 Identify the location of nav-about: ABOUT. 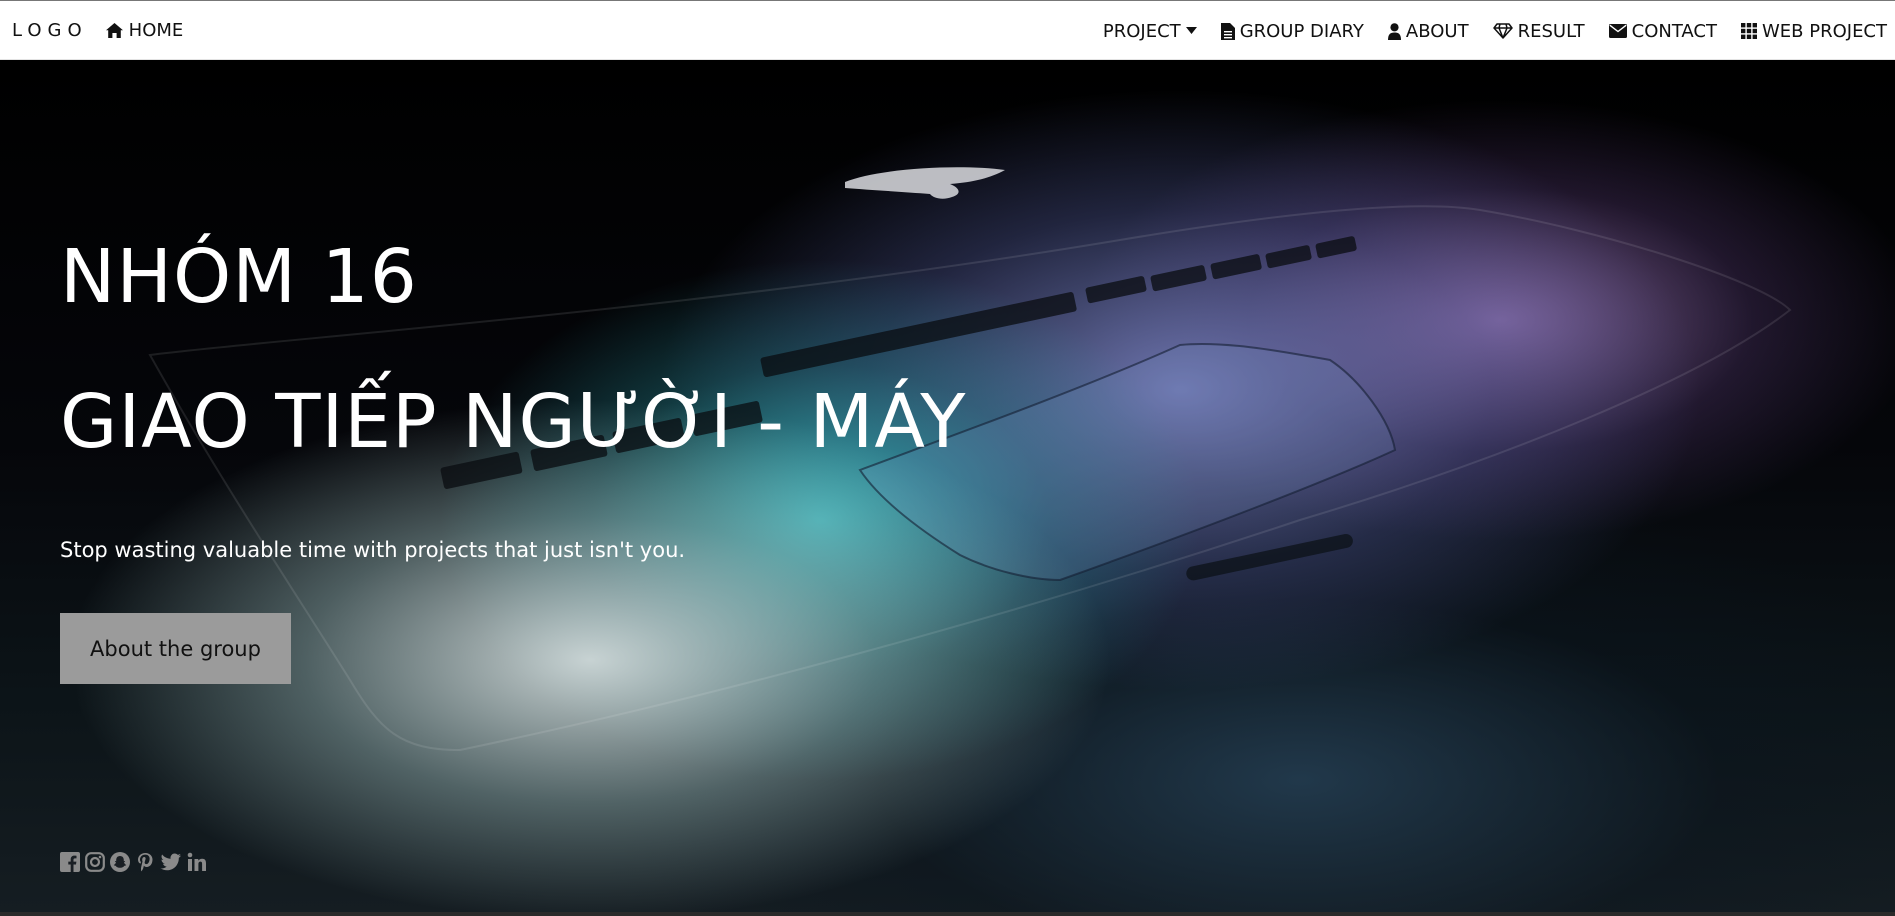
(1428, 31).